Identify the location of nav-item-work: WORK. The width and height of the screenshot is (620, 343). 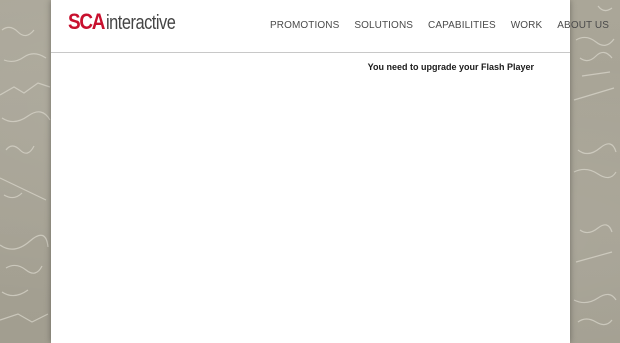
(527, 25).